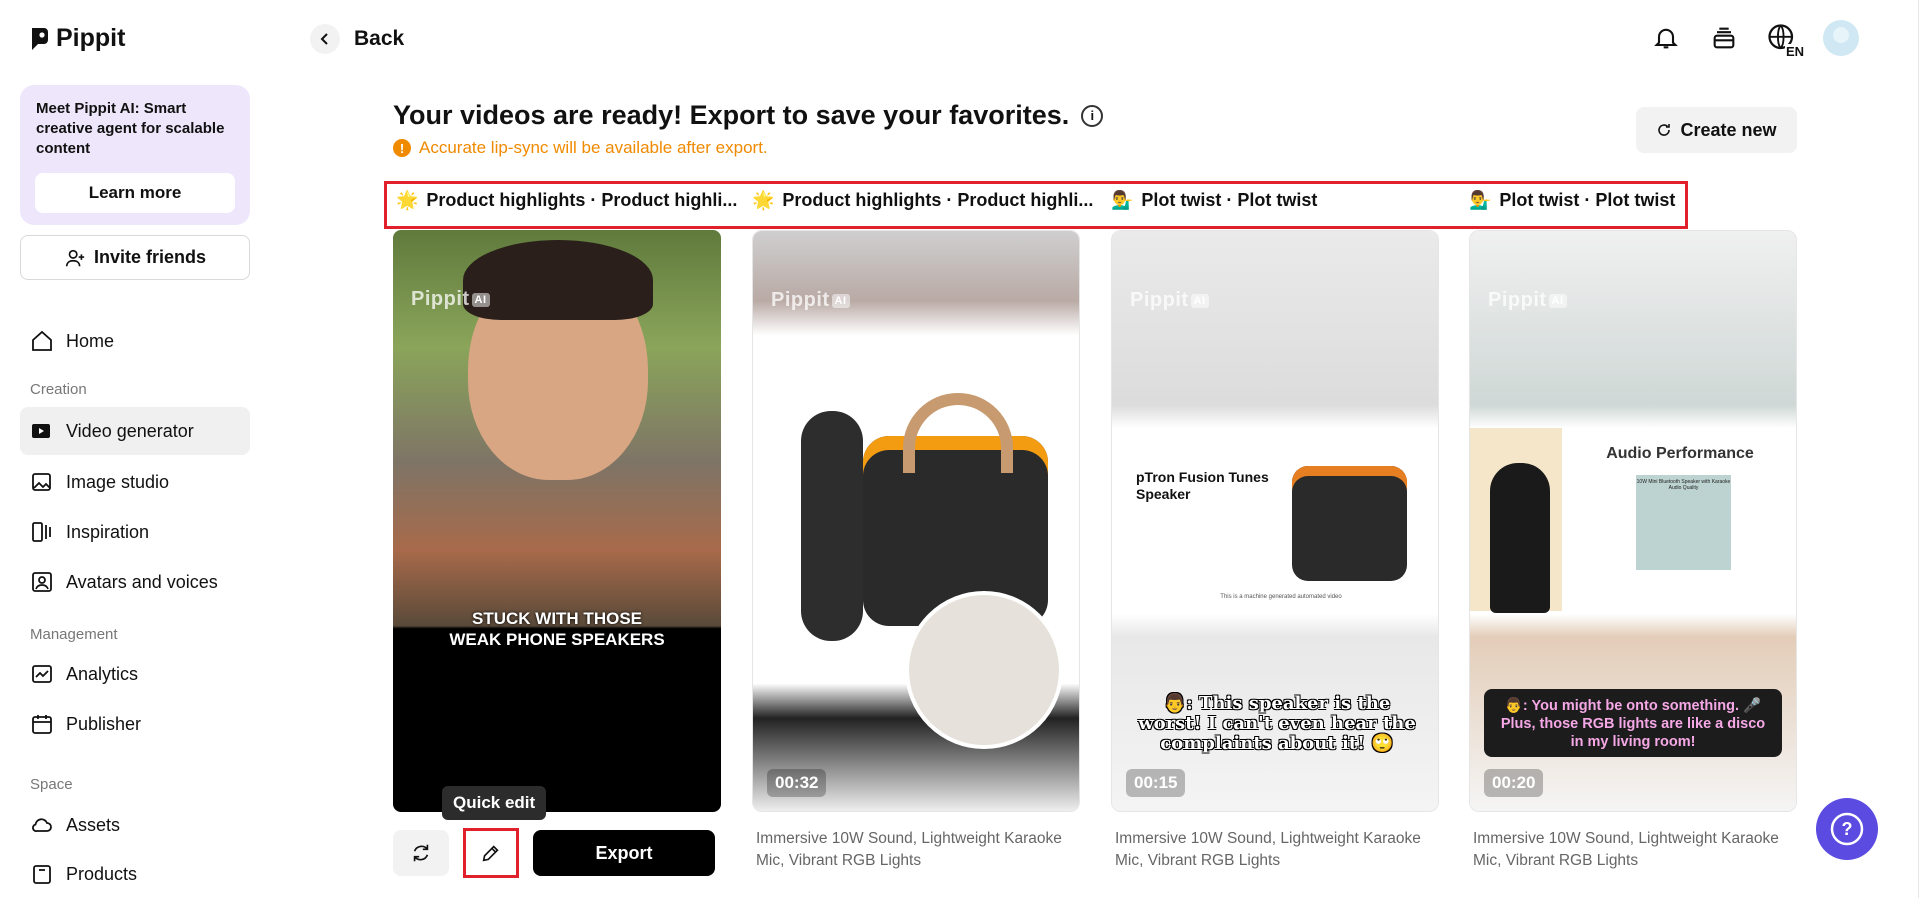 This screenshot has height=898, width=1919. Describe the element at coordinates (102, 673) in the screenshot. I see `nav-analytics-label: Analytics` at that location.